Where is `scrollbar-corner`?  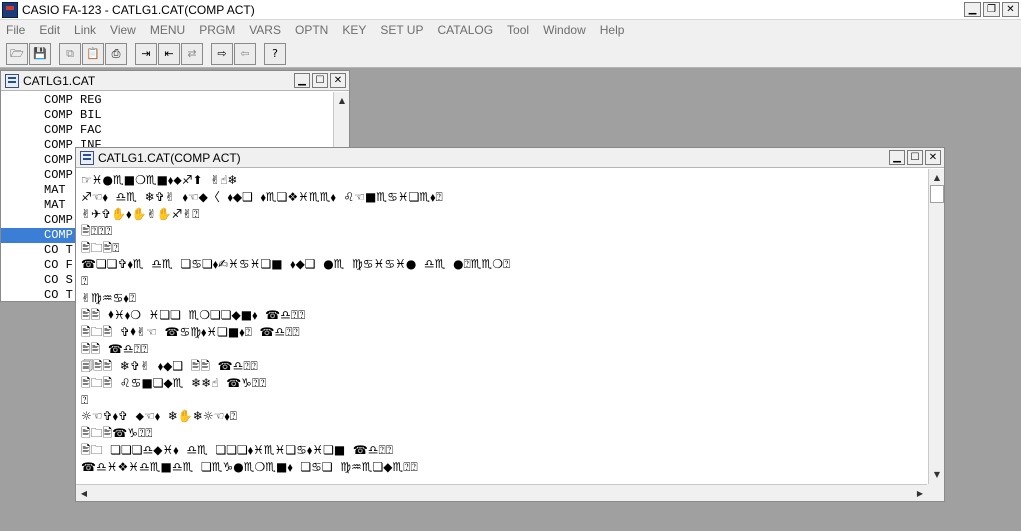 scrollbar-corner is located at coordinates (935, 492).